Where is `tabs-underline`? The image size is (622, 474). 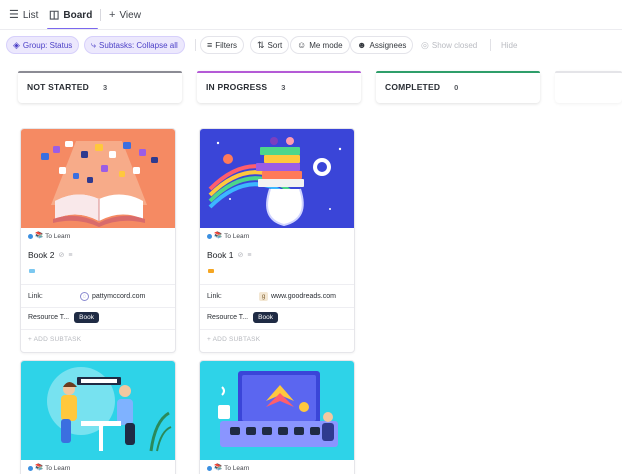
tabs-underline is located at coordinates (311, 29).